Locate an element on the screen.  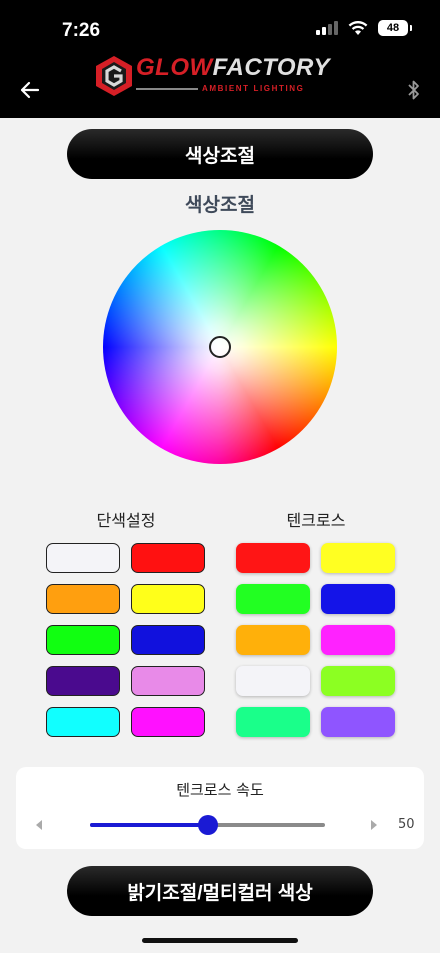
logo-wordmark: GLOWFACTORY is located at coordinates (233, 68).